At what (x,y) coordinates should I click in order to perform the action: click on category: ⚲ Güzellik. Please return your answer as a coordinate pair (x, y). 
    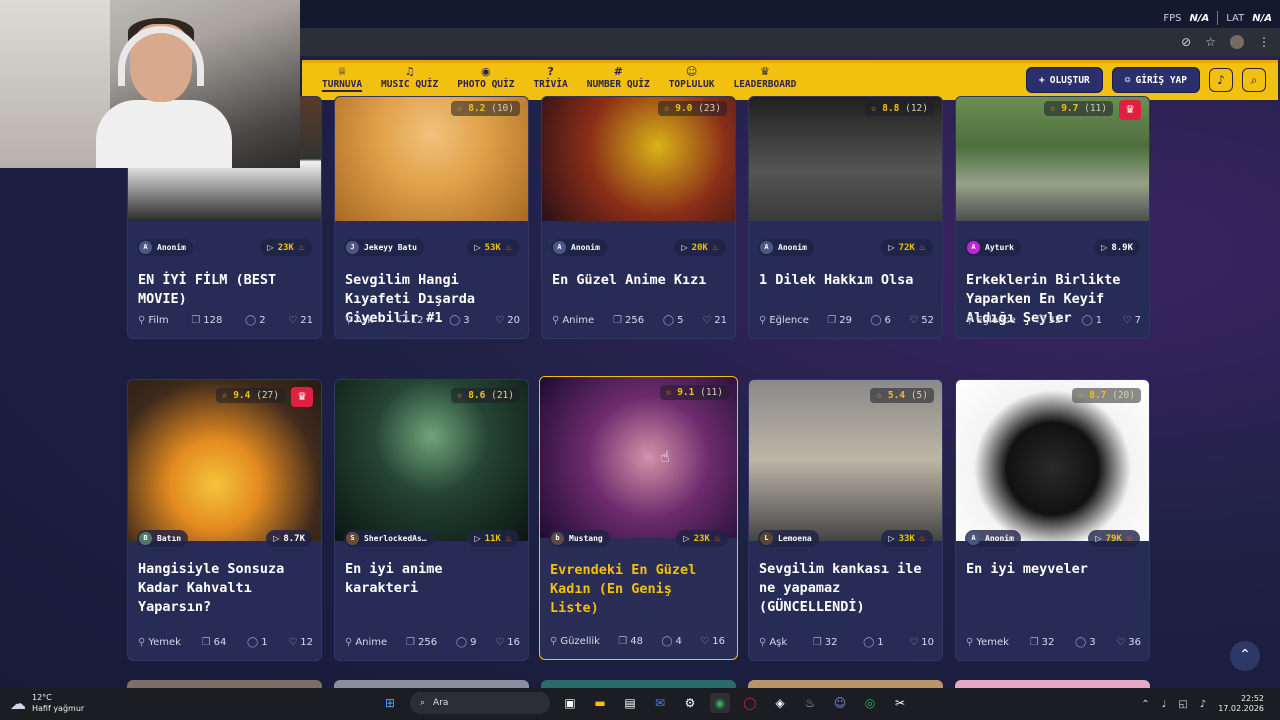
    Looking at the image, I should click on (575, 641).